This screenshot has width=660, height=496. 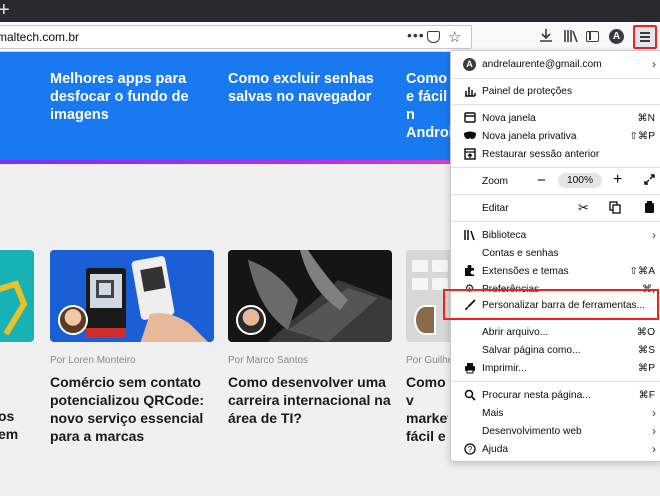 I want to click on url-text: maltech.com.br, so click(x=39, y=37).